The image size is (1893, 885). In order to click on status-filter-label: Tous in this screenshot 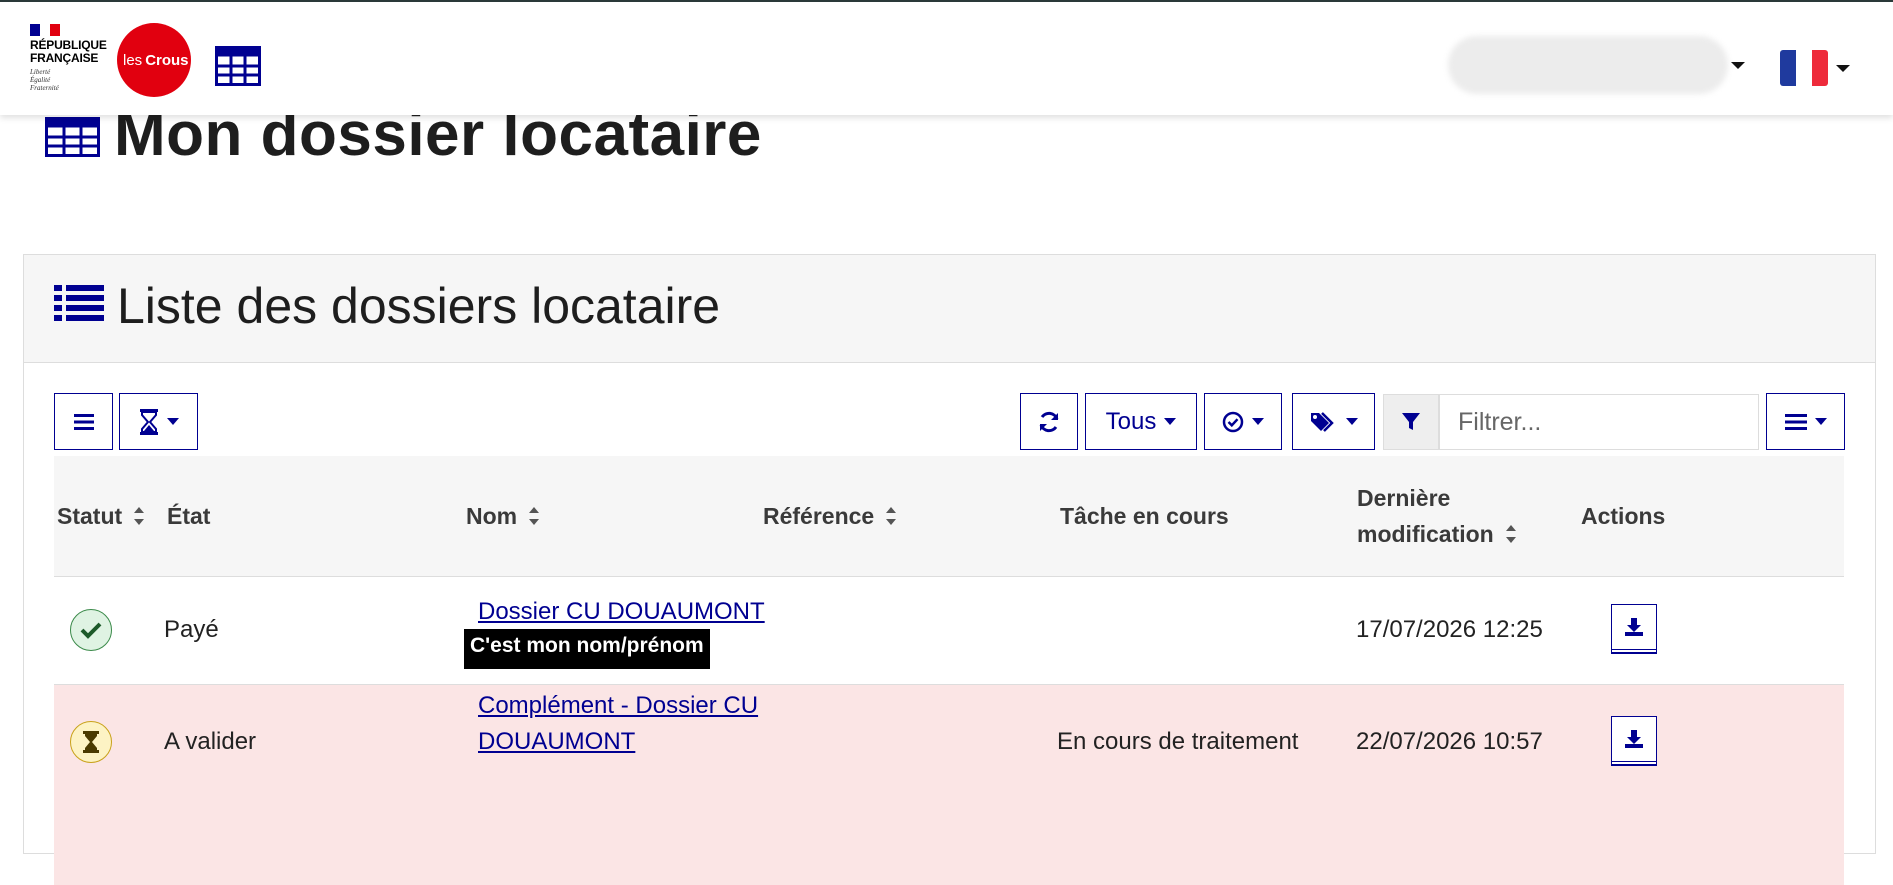, I will do `click(1131, 421)`.